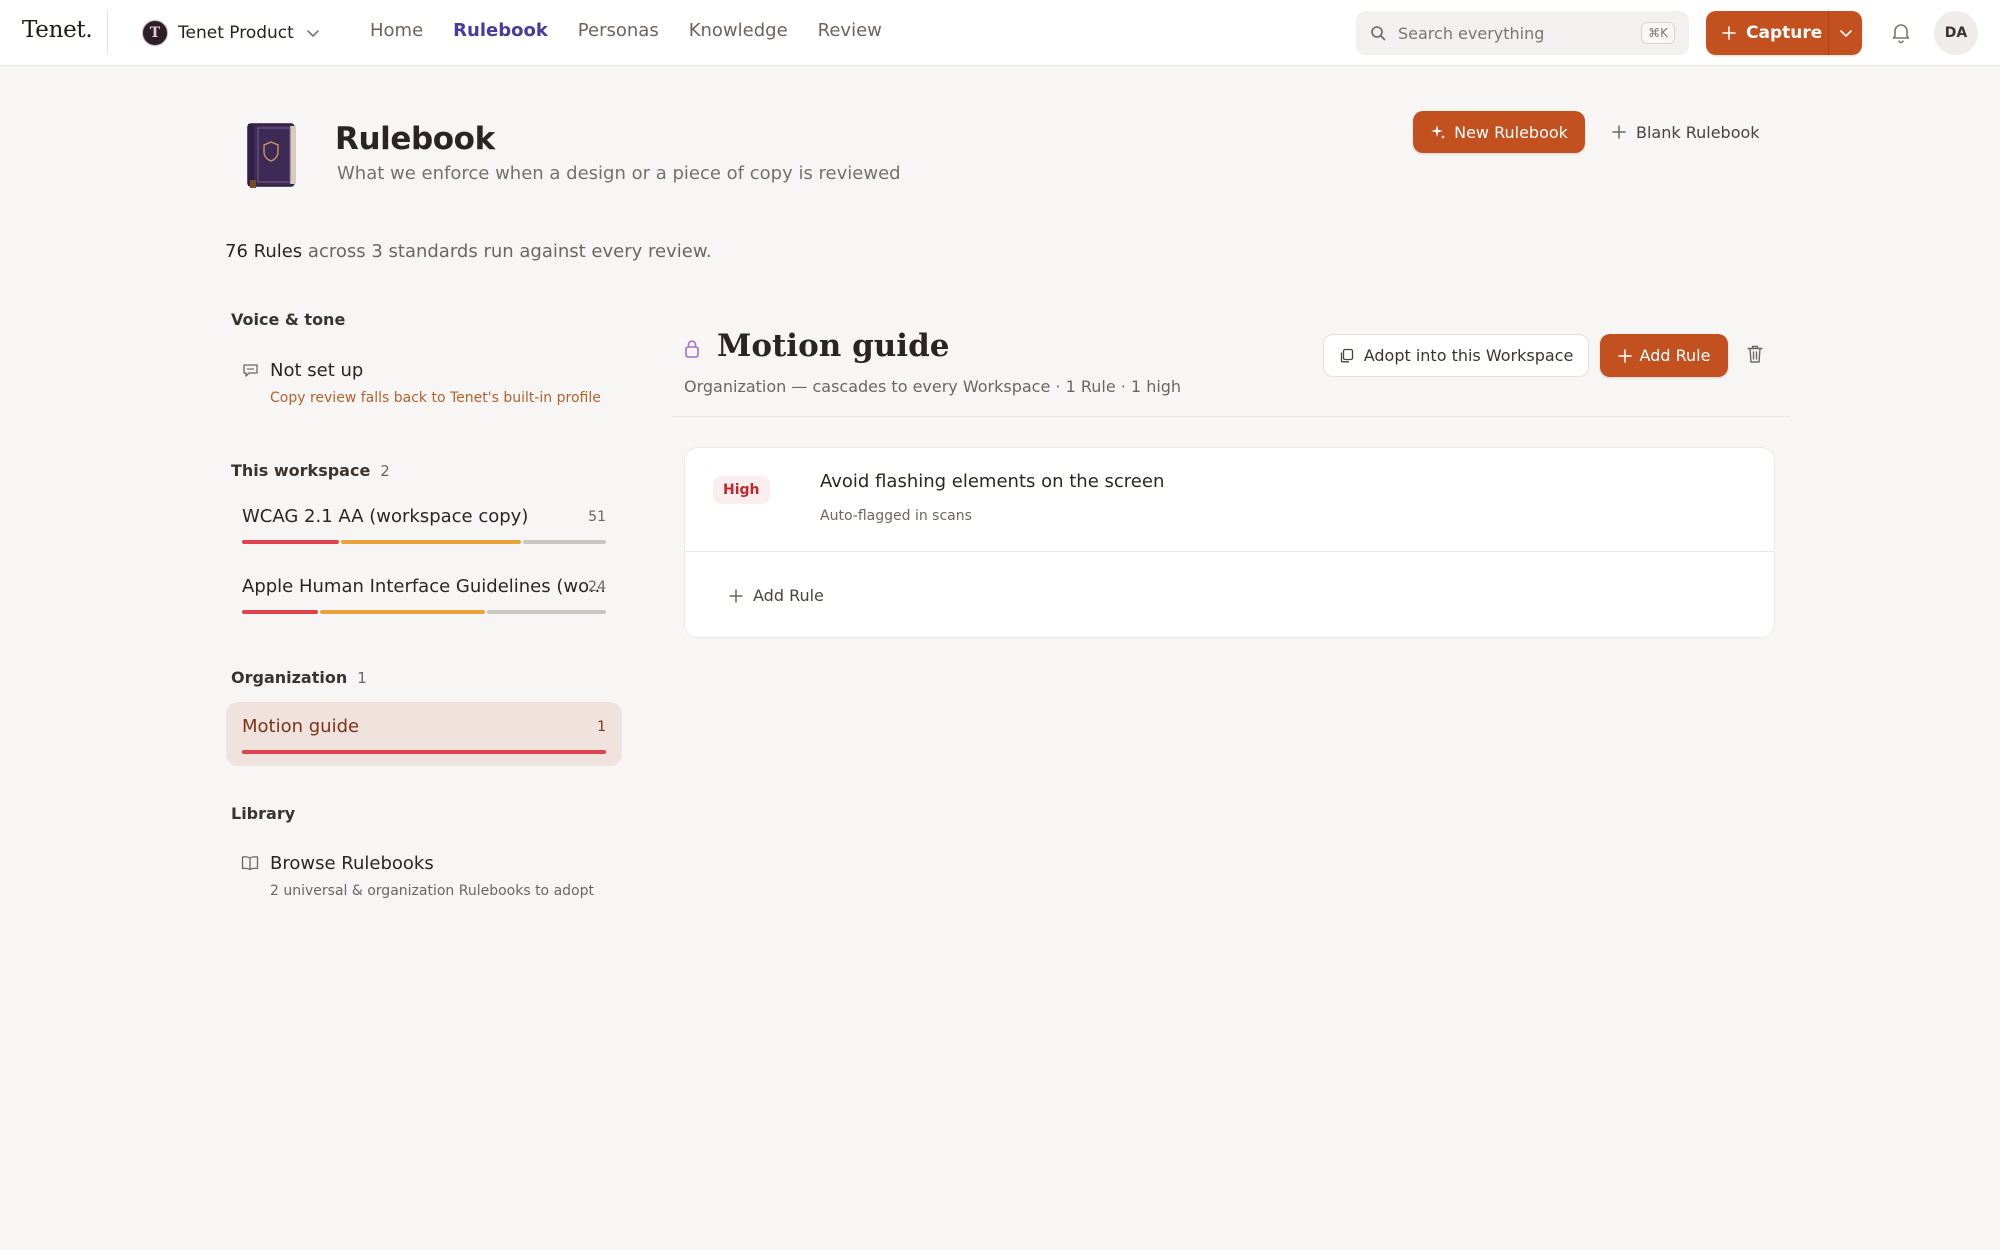 This screenshot has width=2000, height=1250. What do you see at coordinates (250, 370) in the screenshot?
I see `speech-bubble-icon` at bounding box center [250, 370].